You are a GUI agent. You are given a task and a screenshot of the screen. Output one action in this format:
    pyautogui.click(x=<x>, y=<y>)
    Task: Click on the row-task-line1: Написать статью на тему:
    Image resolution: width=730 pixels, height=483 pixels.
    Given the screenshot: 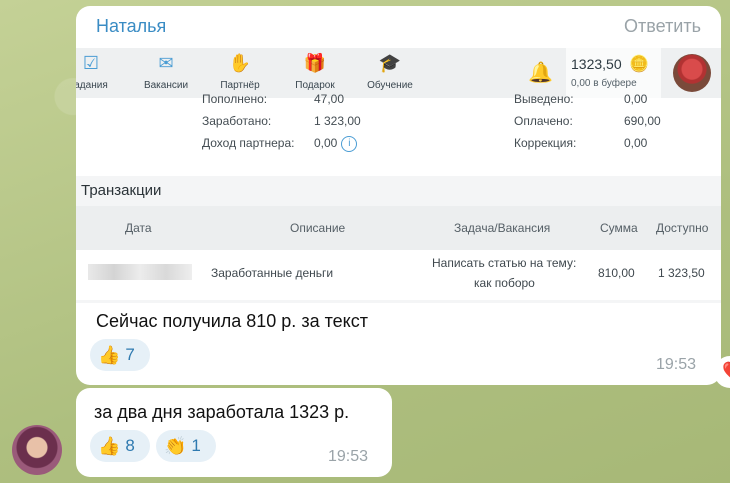 What is the action you would take?
    pyautogui.click(x=504, y=263)
    